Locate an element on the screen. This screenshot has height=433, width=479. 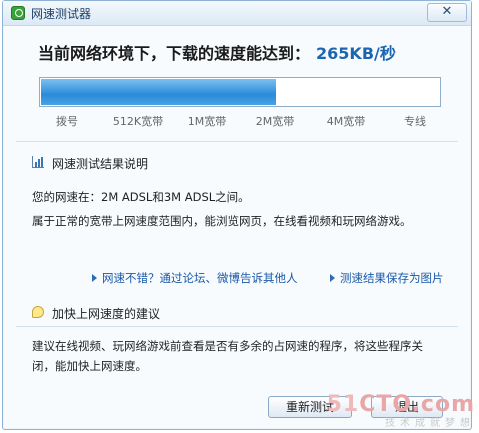
app-shield-icon is located at coordinates (18, 13).